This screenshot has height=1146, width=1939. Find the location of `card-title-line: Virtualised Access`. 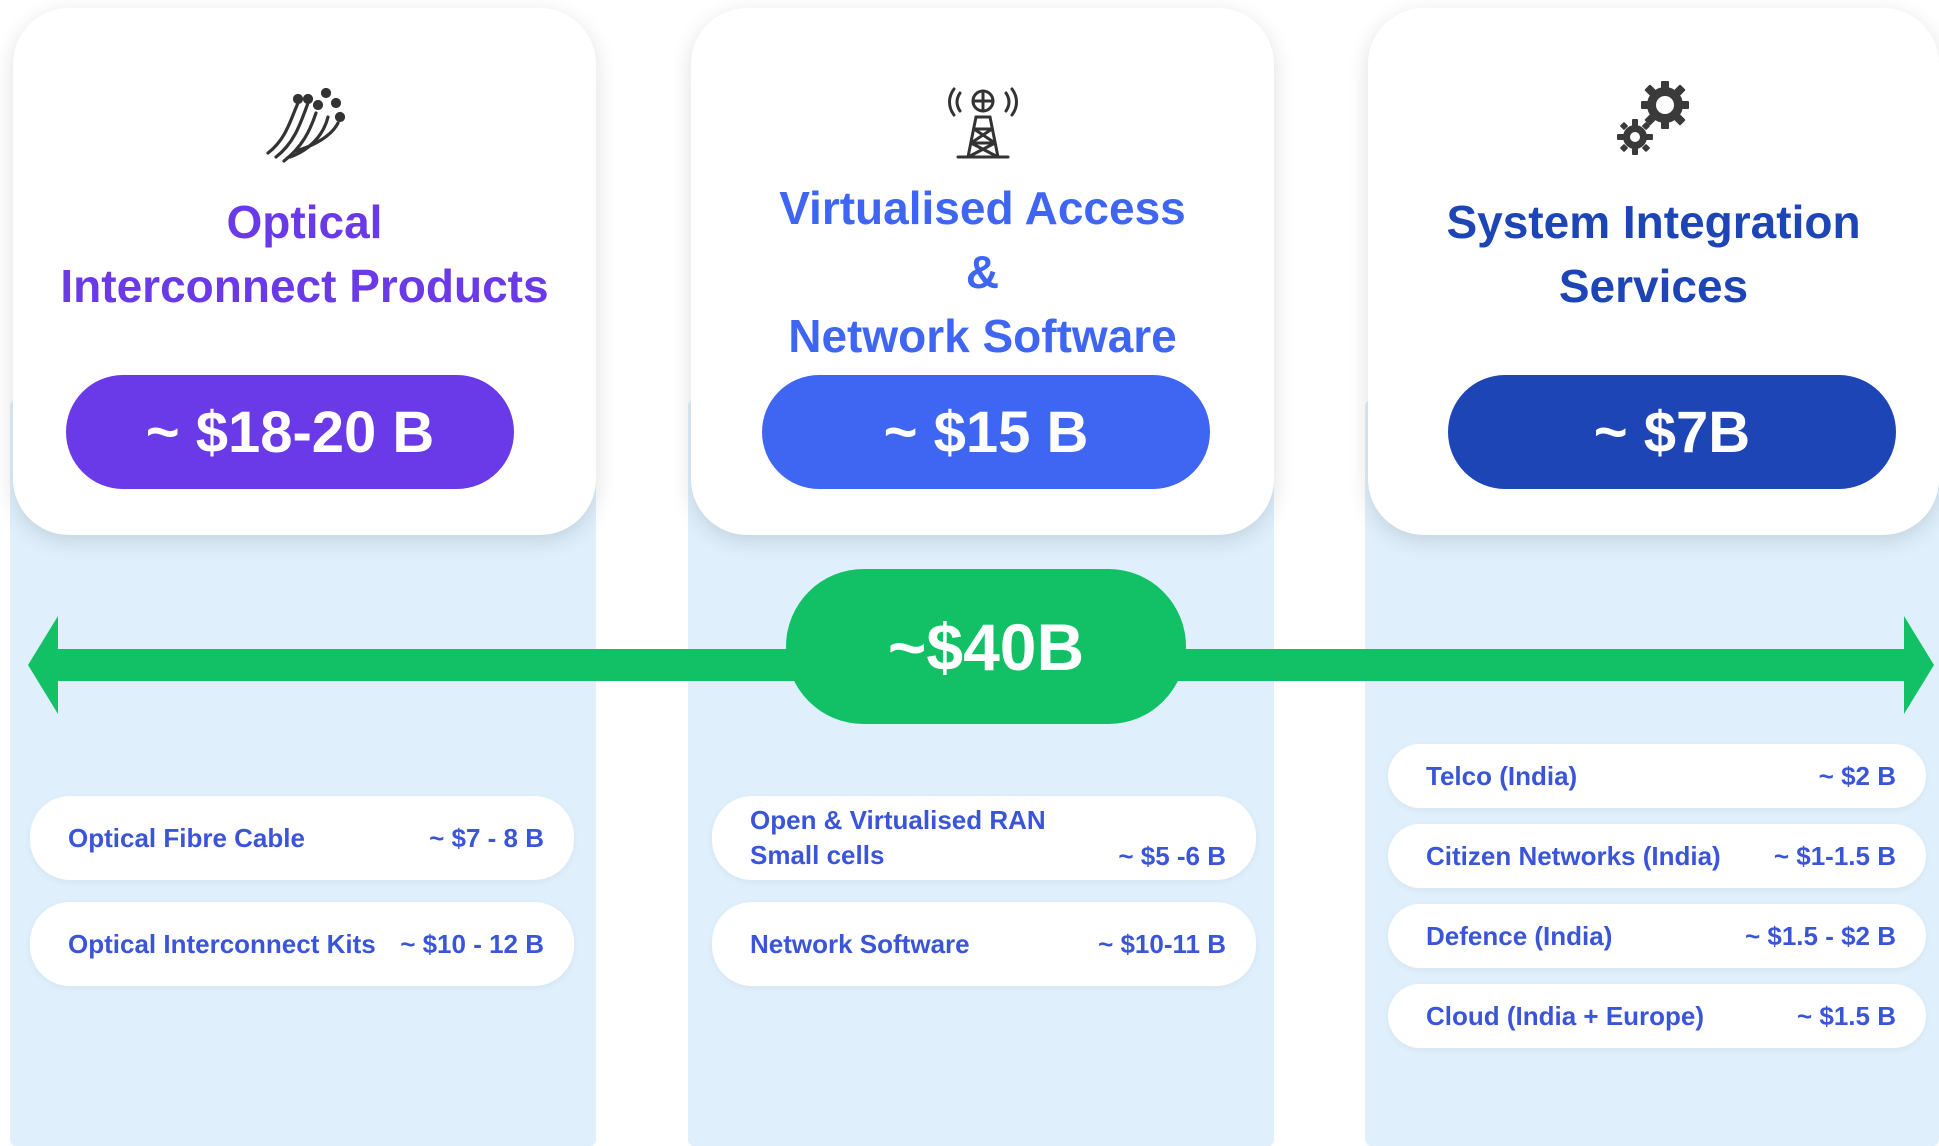

card-title-line: Virtualised Access is located at coordinates (982, 208).